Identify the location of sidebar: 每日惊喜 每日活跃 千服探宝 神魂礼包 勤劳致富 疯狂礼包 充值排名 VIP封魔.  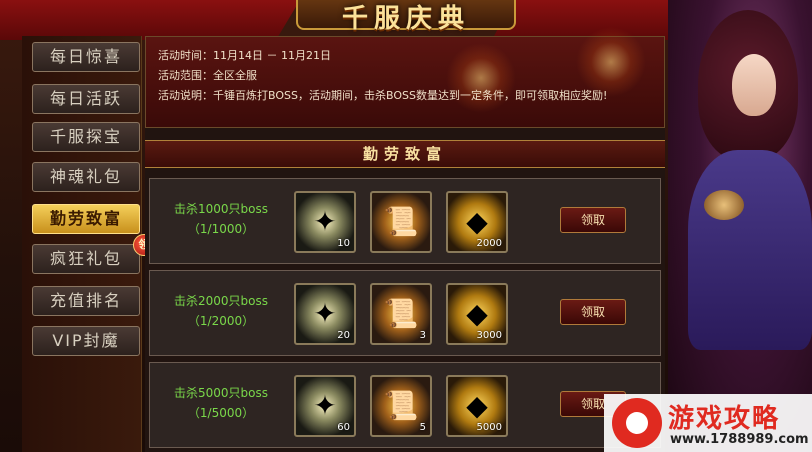
(82, 244).